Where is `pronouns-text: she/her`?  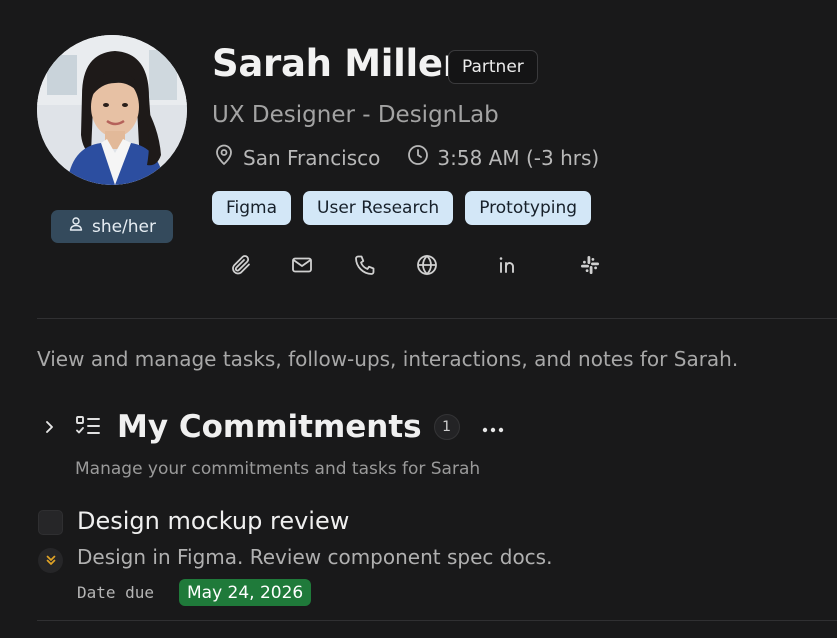
pronouns-text: she/her is located at coordinates (124, 226).